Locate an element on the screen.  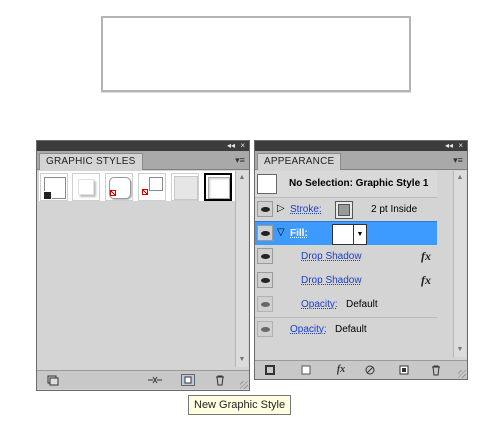
graphic-styles-swatch-list is located at coordinates (138, 186).